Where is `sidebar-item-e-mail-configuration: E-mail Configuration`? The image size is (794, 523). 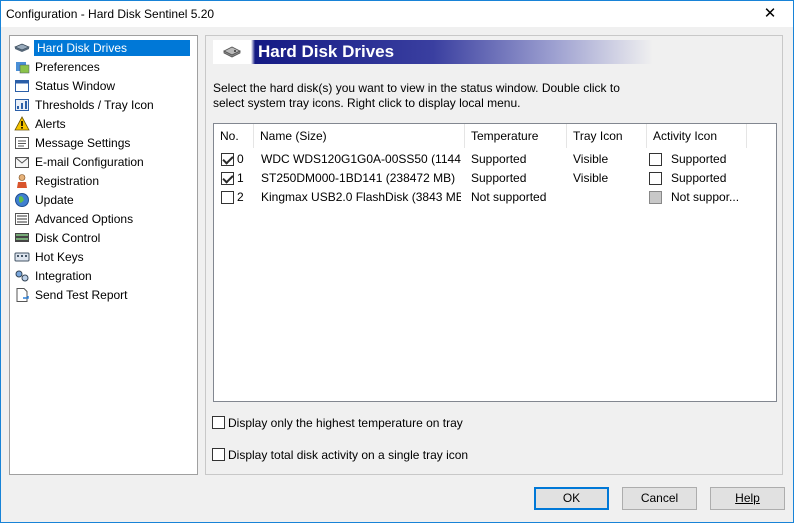 sidebar-item-e-mail-configuration: E-mail Configuration is located at coordinates (104, 162).